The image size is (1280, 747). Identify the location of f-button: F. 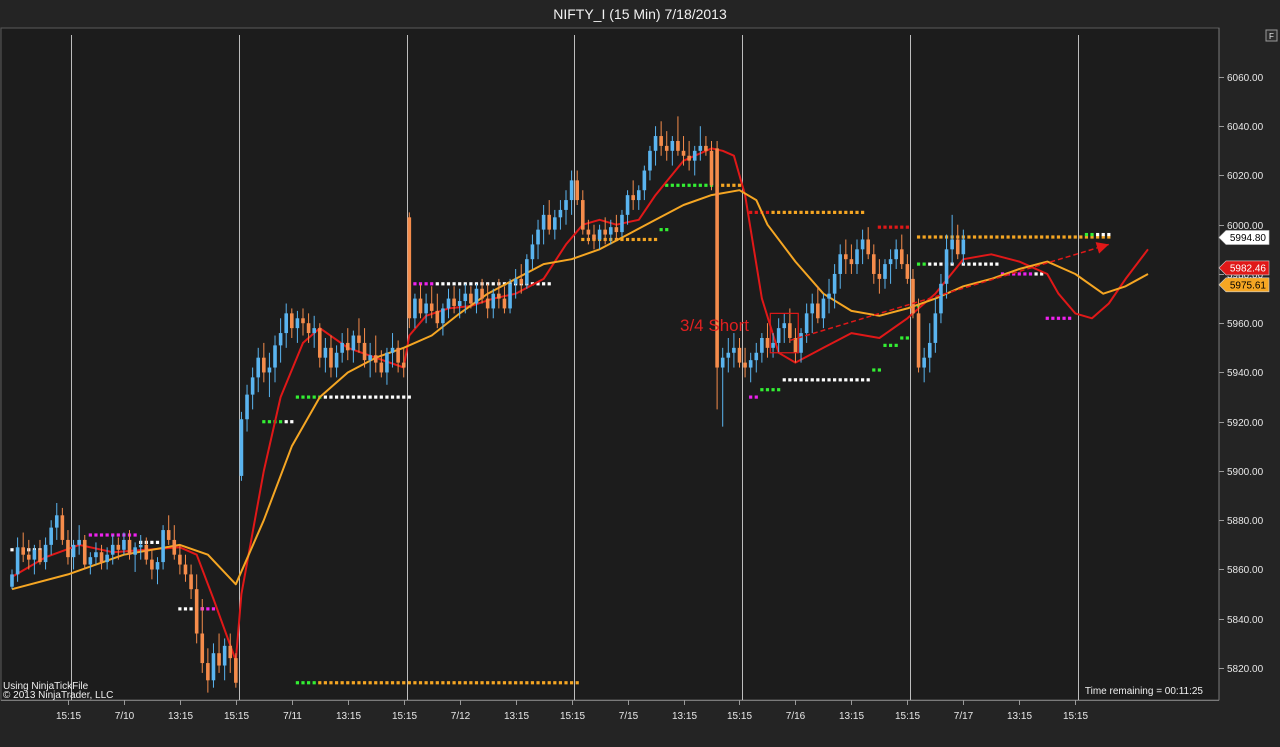
(1271, 35).